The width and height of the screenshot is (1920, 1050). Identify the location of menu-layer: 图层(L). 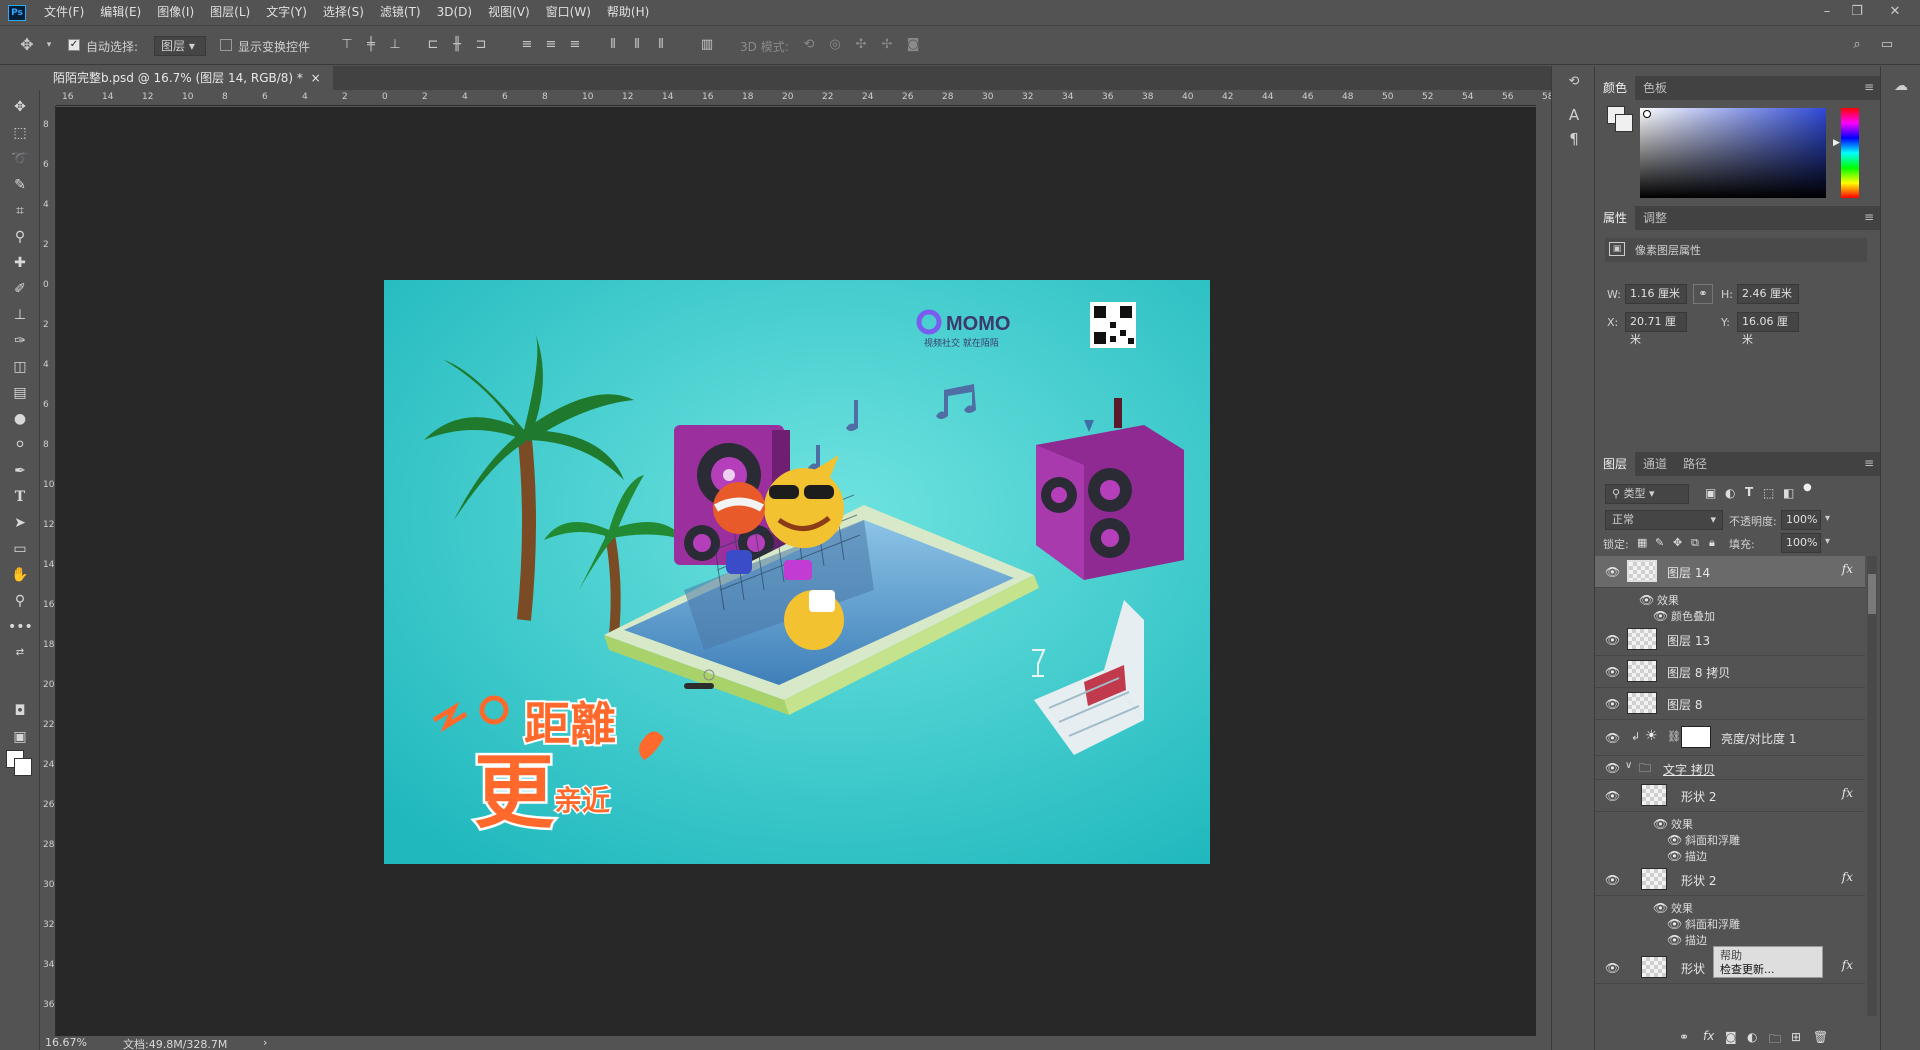
(230, 12).